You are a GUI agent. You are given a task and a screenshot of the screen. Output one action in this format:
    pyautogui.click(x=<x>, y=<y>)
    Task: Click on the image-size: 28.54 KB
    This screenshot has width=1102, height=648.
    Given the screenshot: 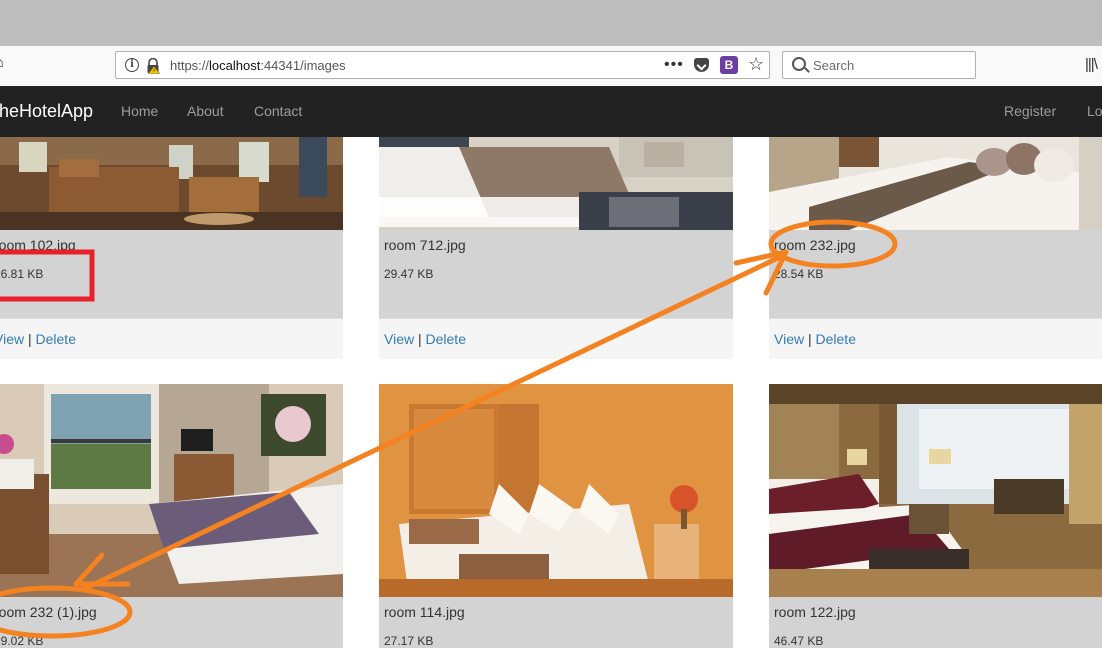 What is the action you would take?
    pyautogui.click(x=799, y=274)
    